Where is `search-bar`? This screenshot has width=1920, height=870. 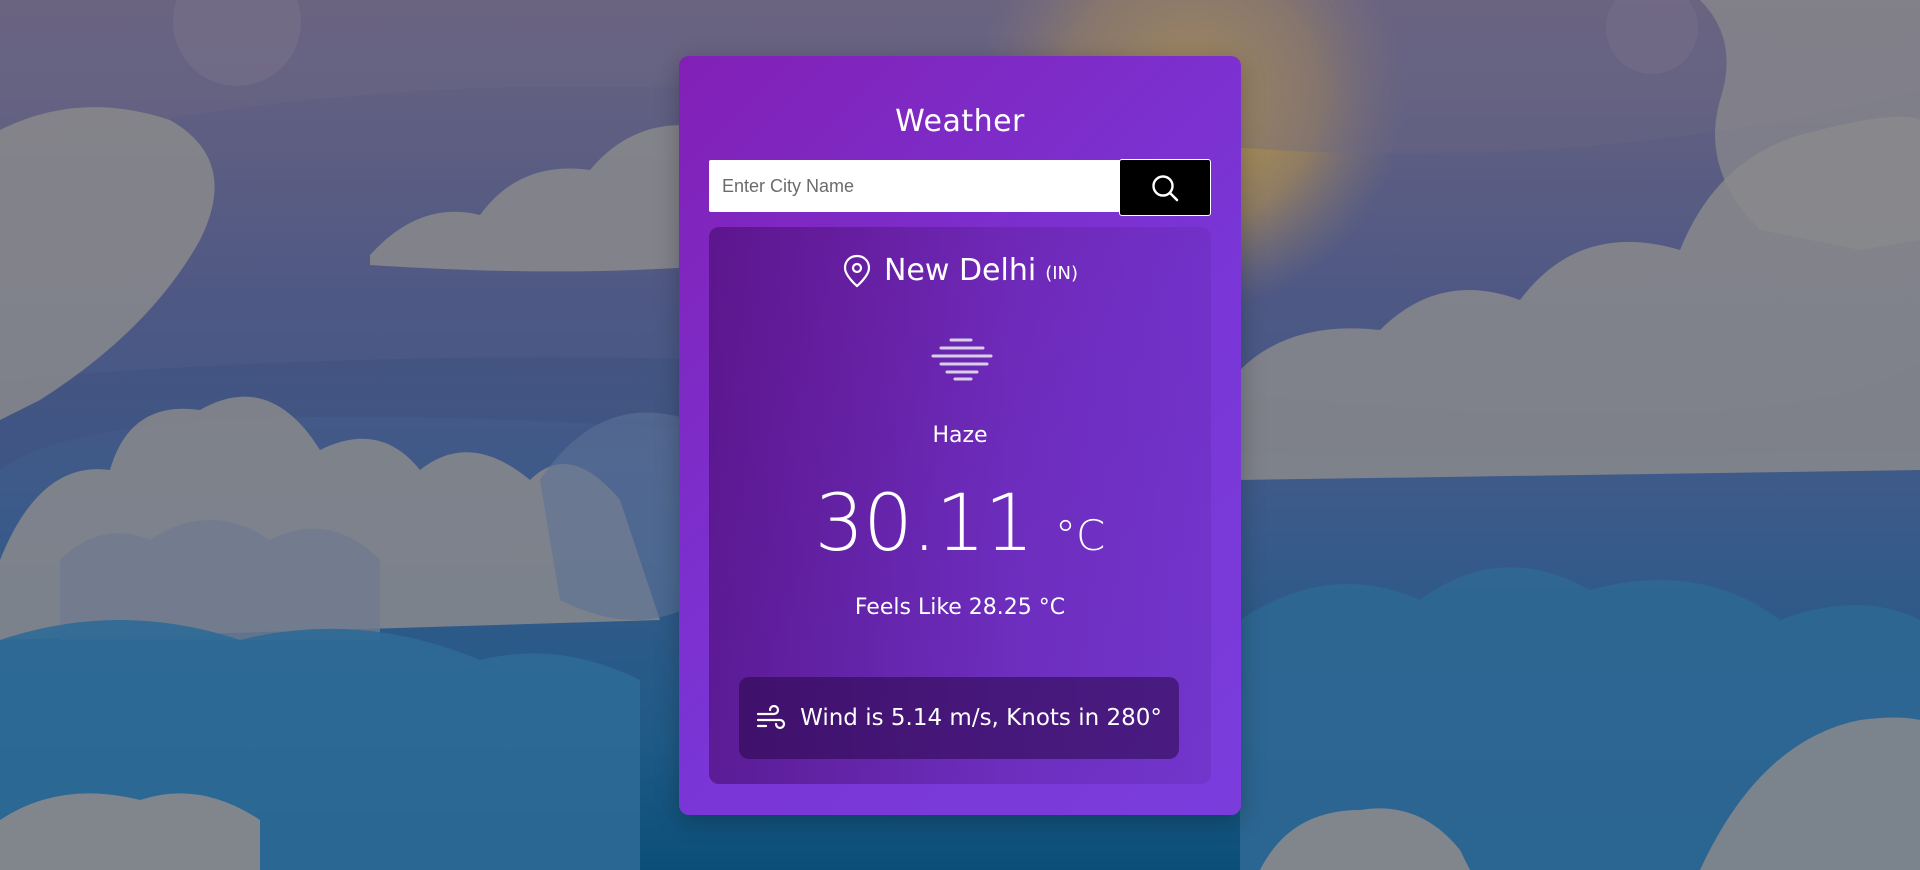 search-bar is located at coordinates (960, 187).